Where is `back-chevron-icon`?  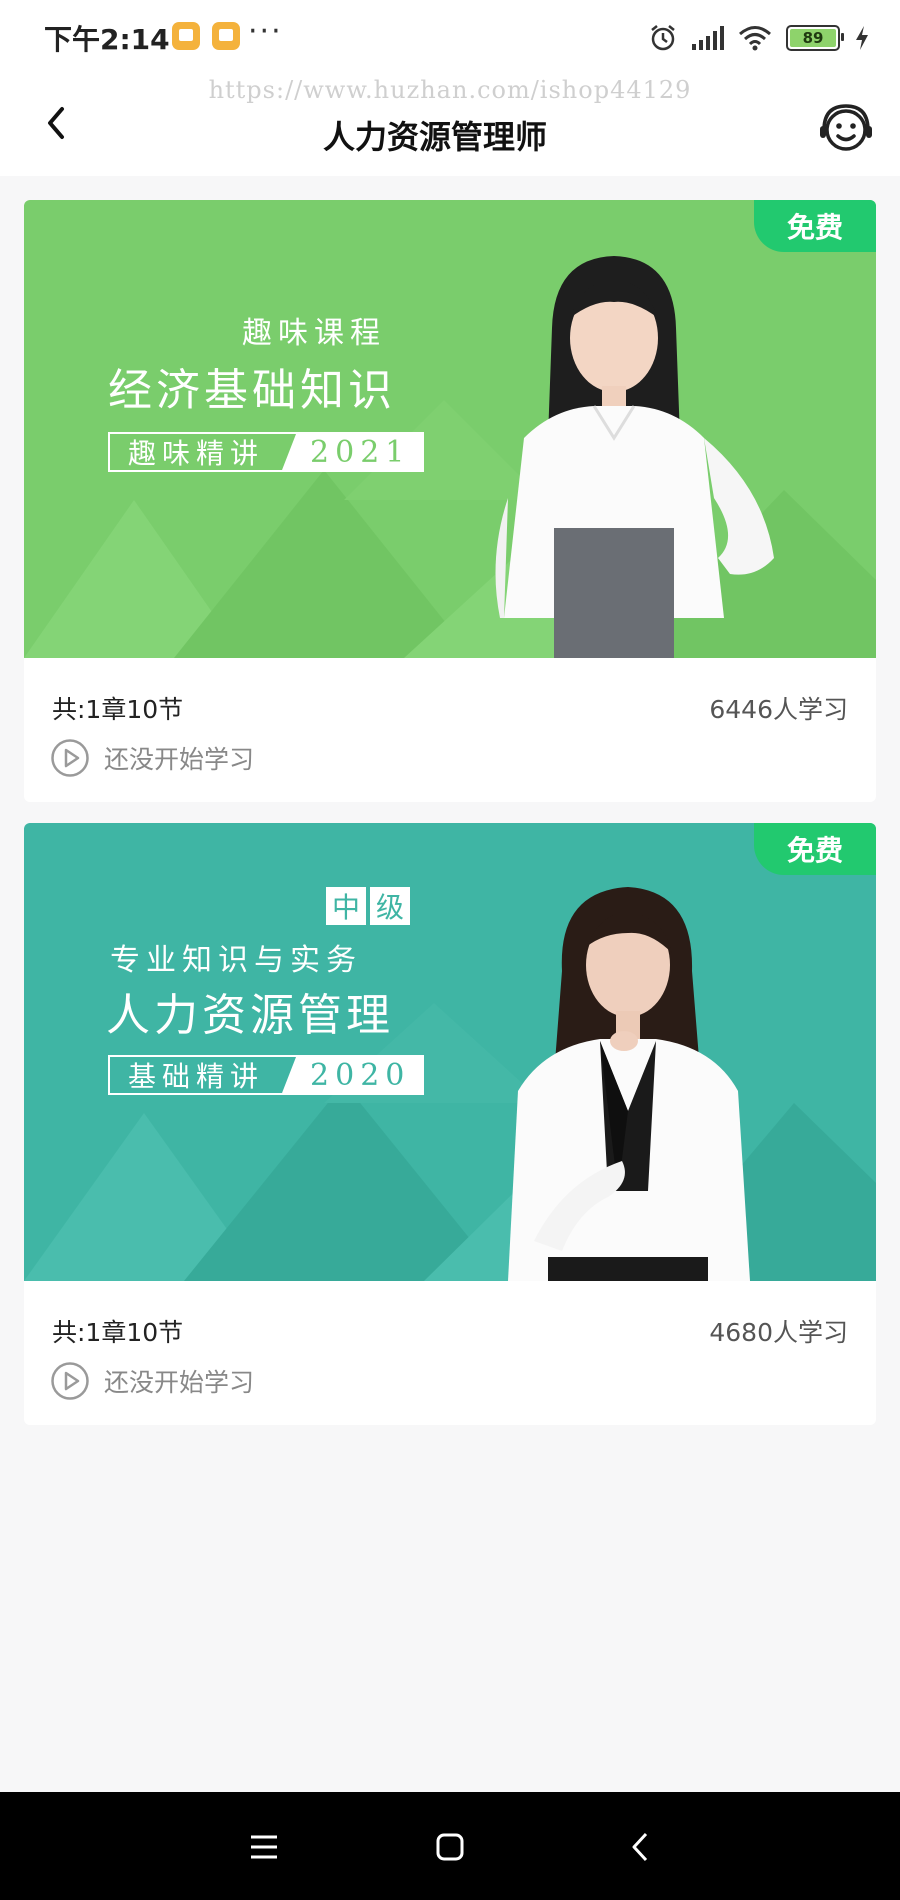 back-chevron-icon is located at coordinates (640, 1847).